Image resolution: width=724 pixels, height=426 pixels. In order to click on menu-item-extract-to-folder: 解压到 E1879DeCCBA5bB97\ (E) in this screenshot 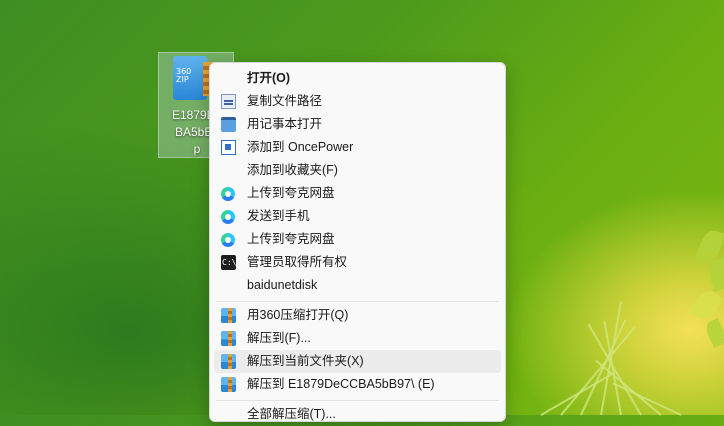, I will do `click(357, 384)`.